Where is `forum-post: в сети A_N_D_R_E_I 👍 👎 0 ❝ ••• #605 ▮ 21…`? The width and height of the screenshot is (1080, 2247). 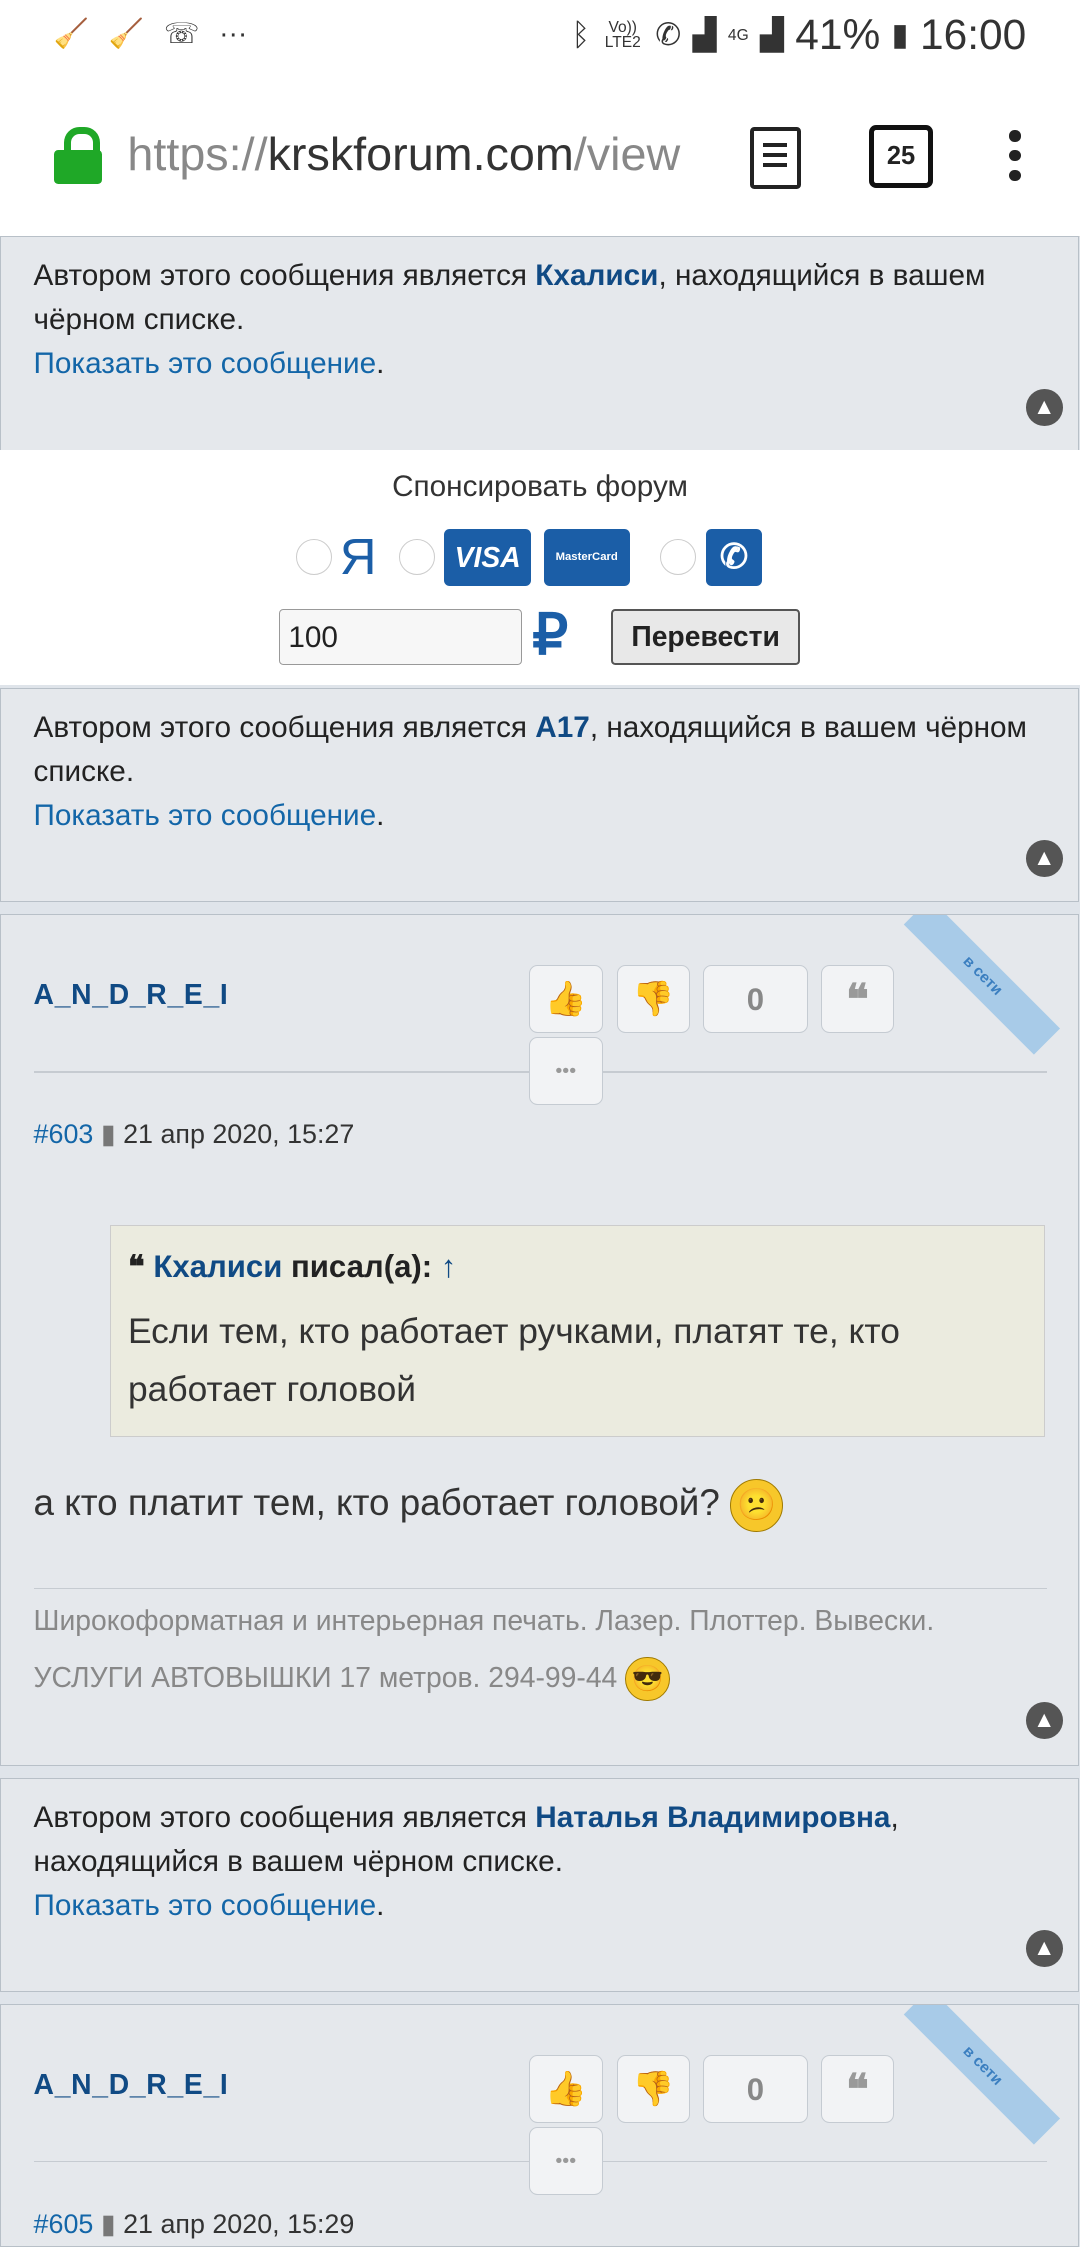
forum-post: в сети A_N_D_R_E_I 👍 👎 0 ❝ ••• #605 ▮ 21… is located at coordinates (540, 2125).